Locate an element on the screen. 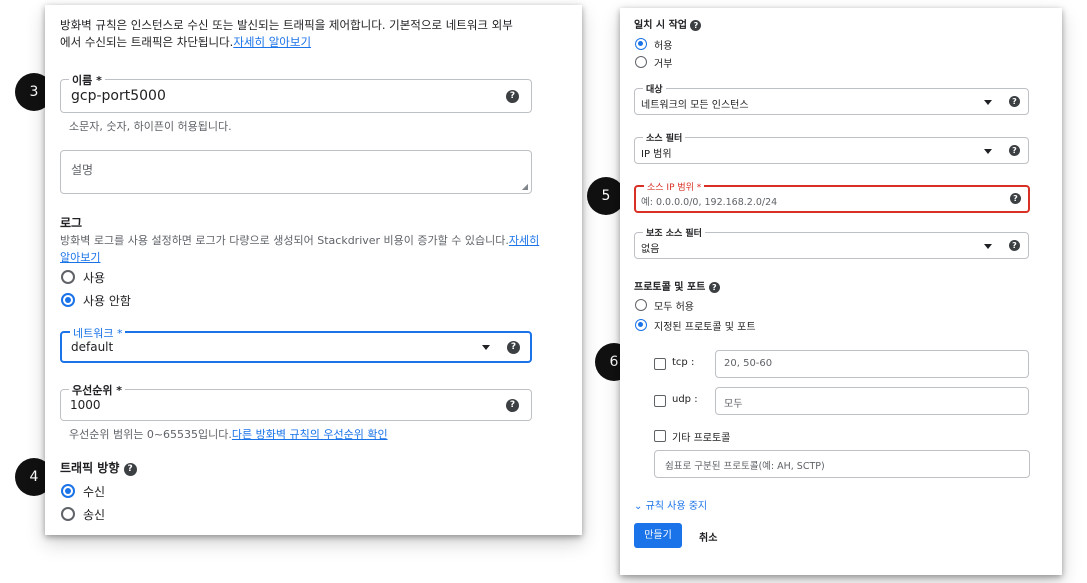 This screenshot has width=1087, height=583. source-filter-select: 소스 필터 IP 범위 ? is located at coordinates (831, 147).